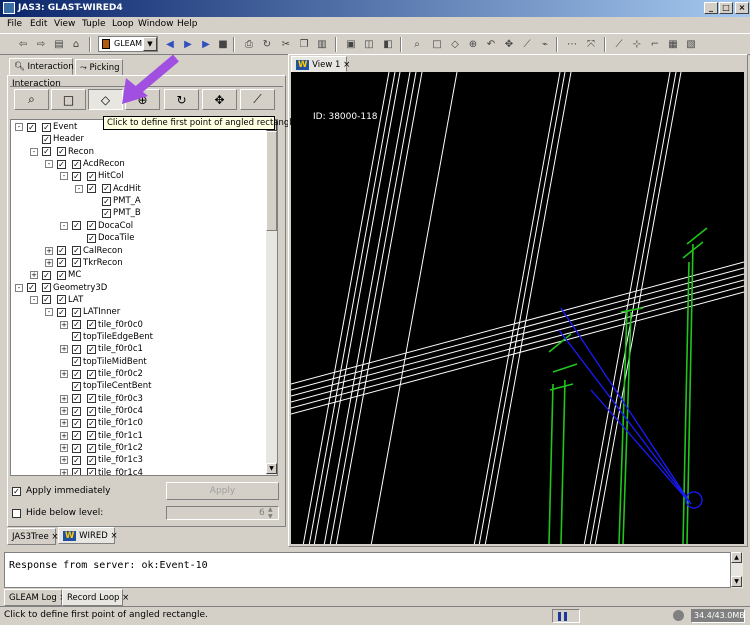 This screenshot has width=750, height=625. What do you see at coordinates (105, 238) in the screenshot?
I see `tree-node: ✓ DocaTile` at bounding box center [105, 238].